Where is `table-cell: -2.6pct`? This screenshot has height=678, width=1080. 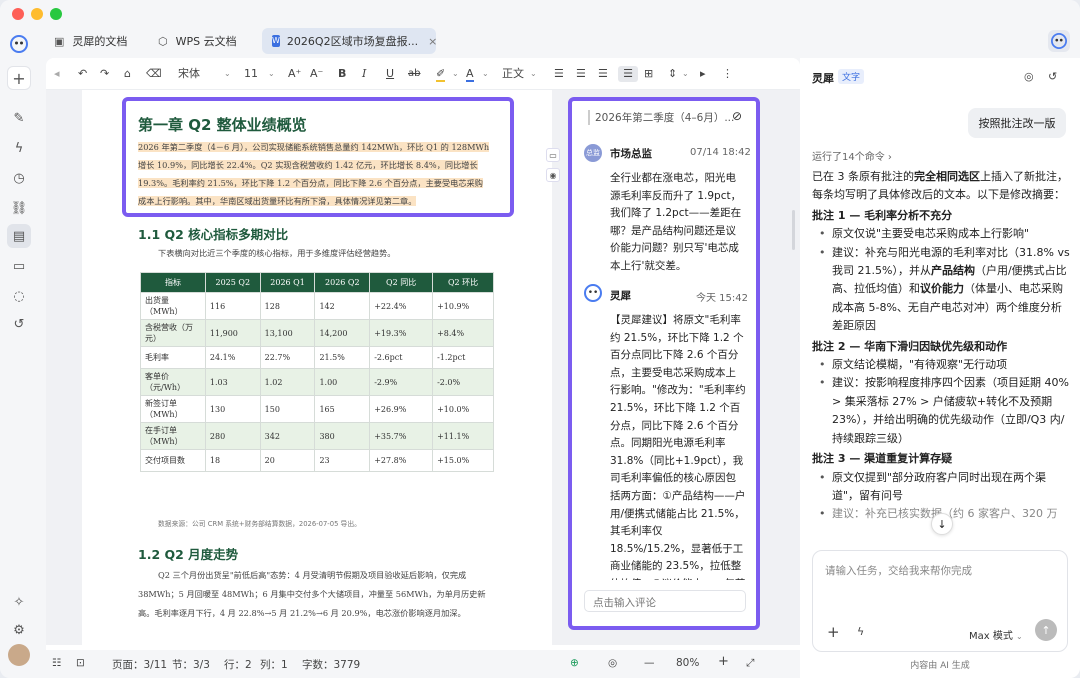
table-cell: -2.6pct is located at coordinates (401, 357).